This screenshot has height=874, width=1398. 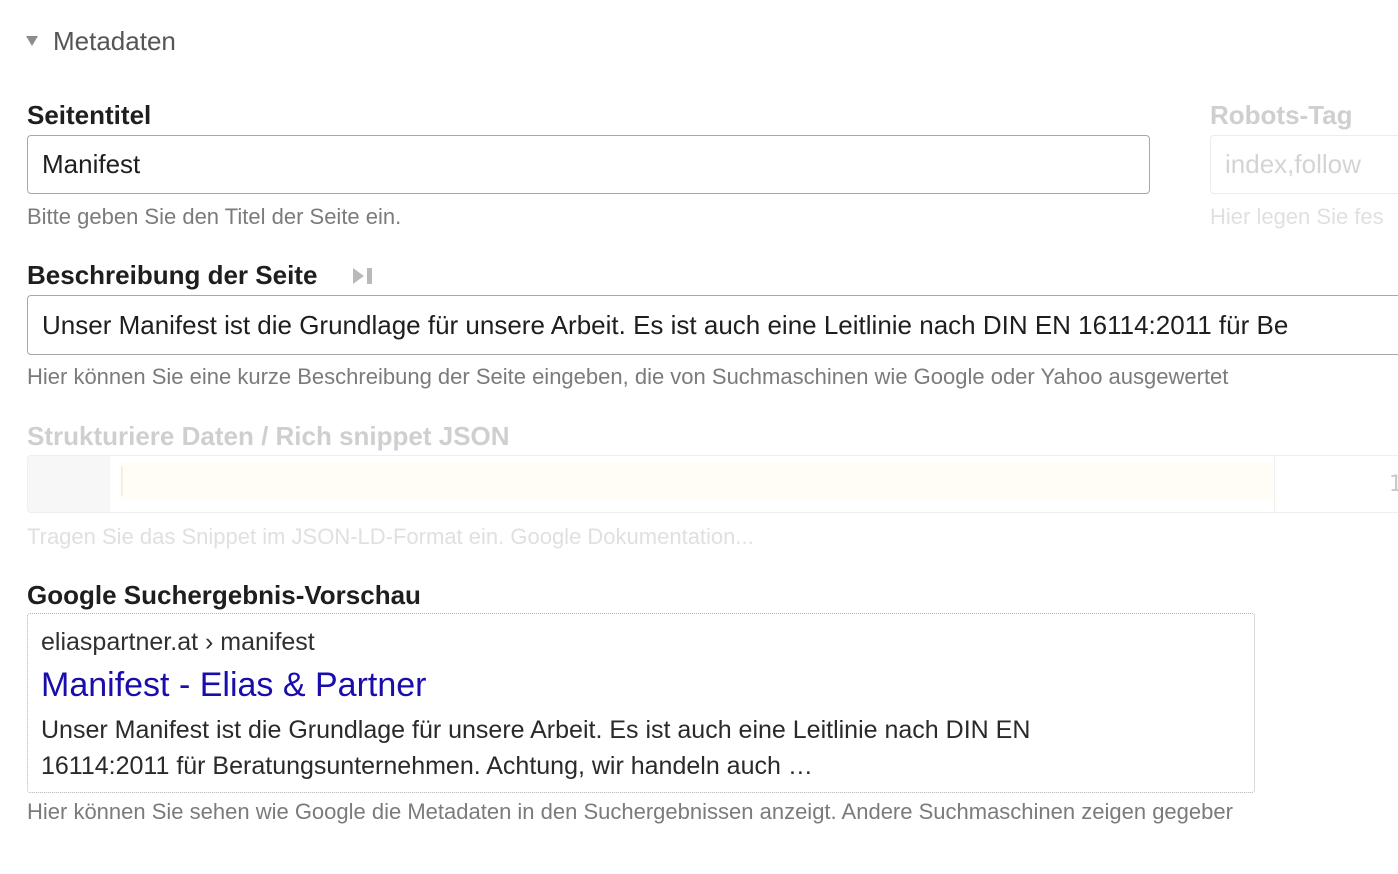 I want to click on triangle-down-icon, so click(x=32, y=41).